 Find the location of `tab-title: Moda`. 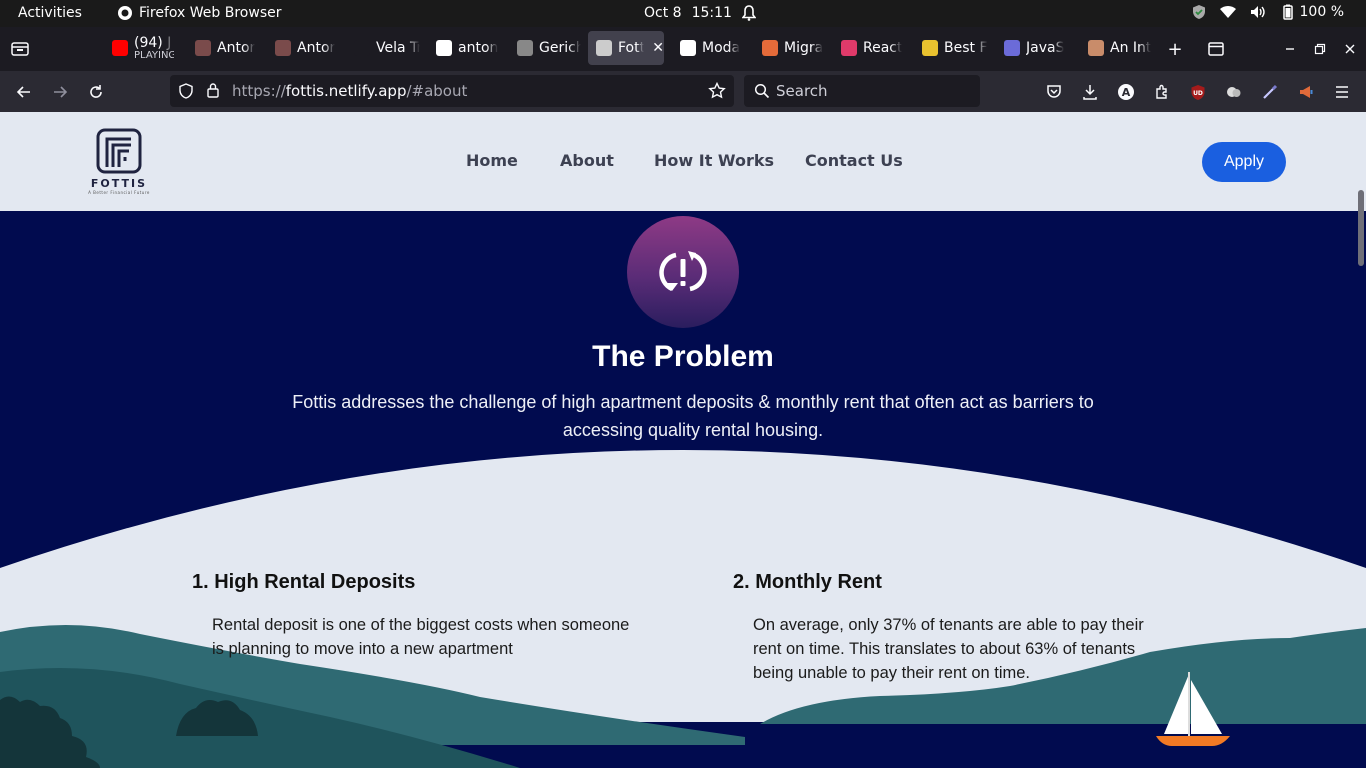

tab-title: Moda is located at coordinates (721, 48).